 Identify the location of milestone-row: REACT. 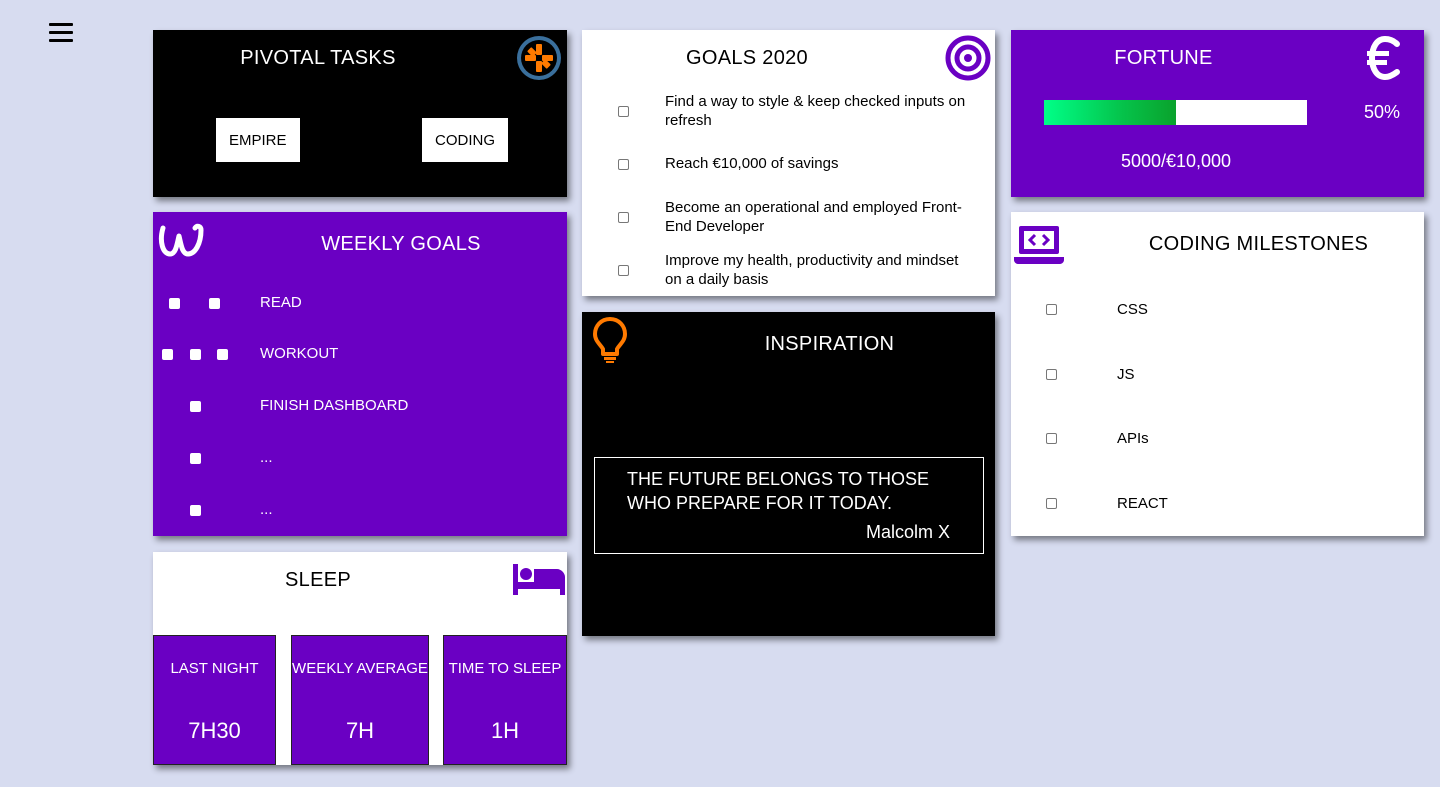
(1211, 504).